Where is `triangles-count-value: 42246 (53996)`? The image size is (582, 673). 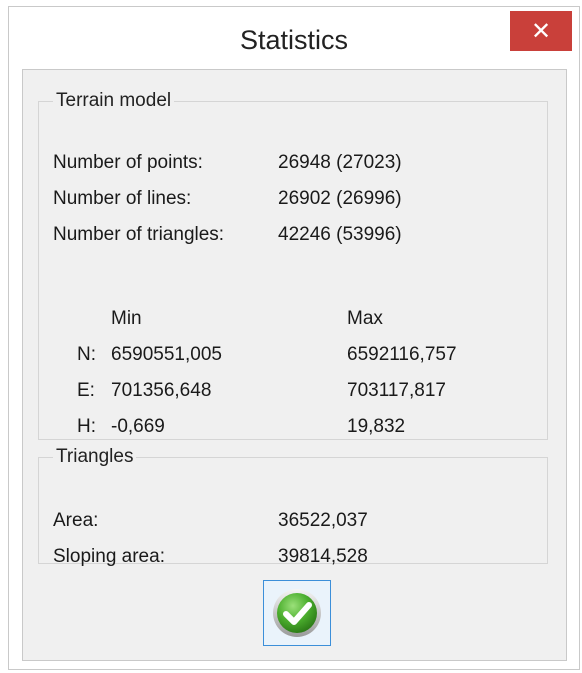 triangles-count-value: 42246 (53996) is located at coordinates (340, 234).